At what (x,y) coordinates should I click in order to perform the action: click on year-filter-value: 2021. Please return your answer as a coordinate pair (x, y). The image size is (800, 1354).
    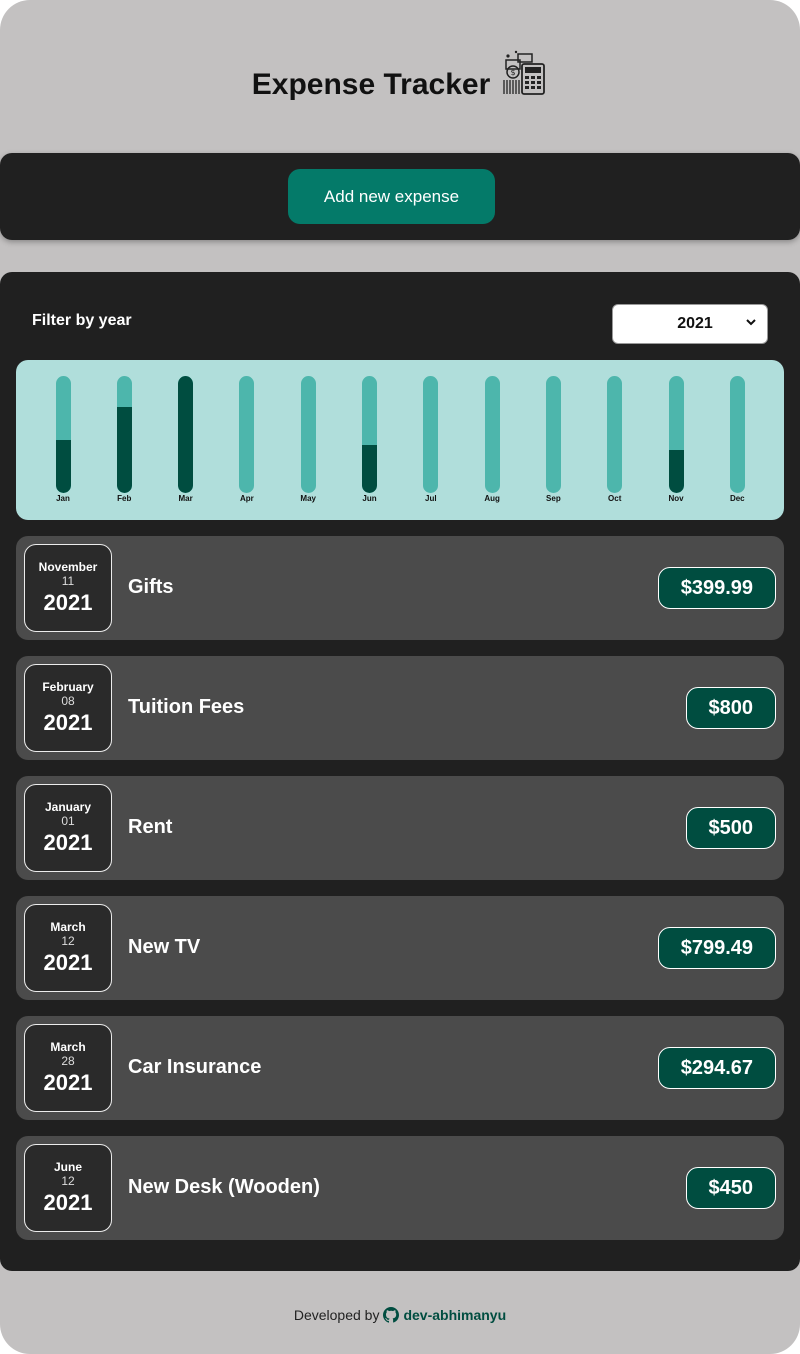
    Looking at the image, I should click on (695, 323).